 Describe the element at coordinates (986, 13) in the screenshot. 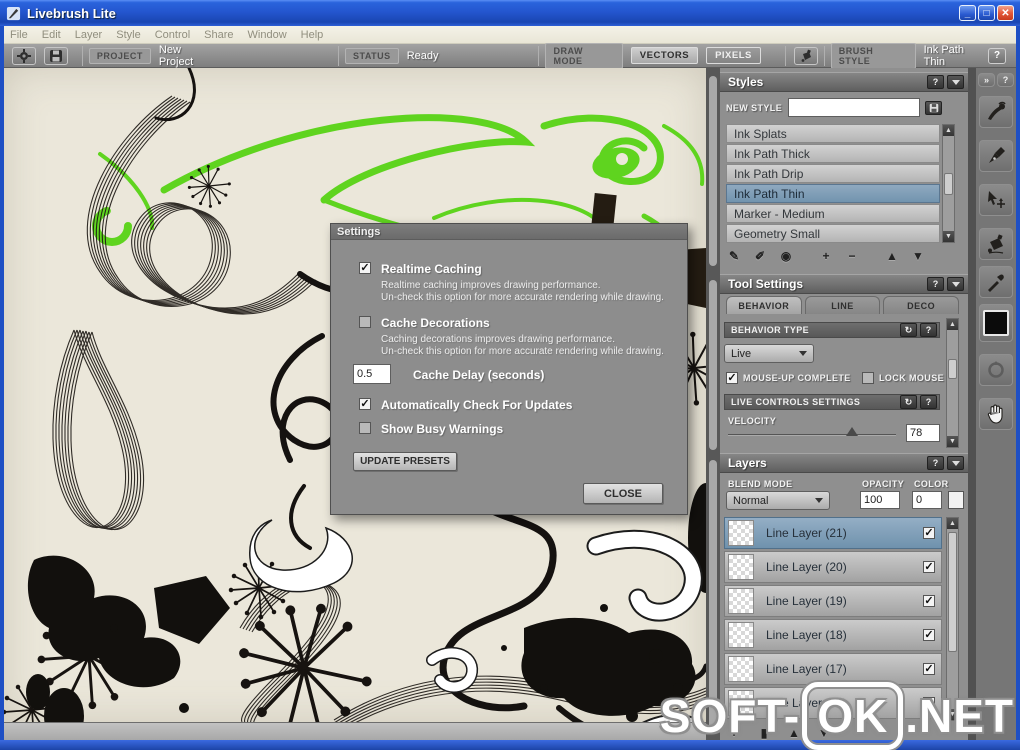

I see `maximize-button: □` at that location.